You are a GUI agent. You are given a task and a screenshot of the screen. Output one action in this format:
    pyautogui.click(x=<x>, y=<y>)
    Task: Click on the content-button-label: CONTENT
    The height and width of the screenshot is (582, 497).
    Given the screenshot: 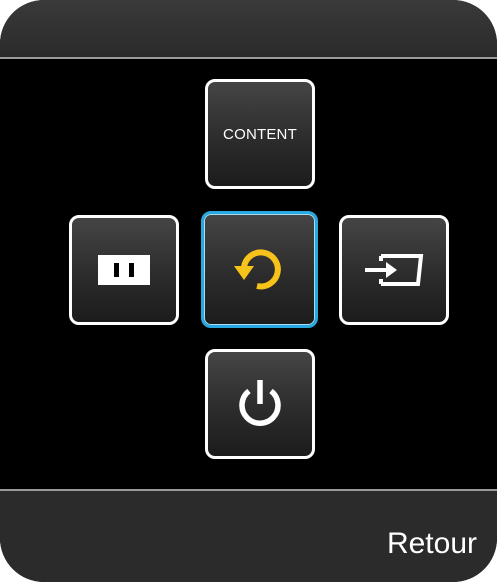 What is the action you would take?
    pyautogui.click(x=260, y=134)
    